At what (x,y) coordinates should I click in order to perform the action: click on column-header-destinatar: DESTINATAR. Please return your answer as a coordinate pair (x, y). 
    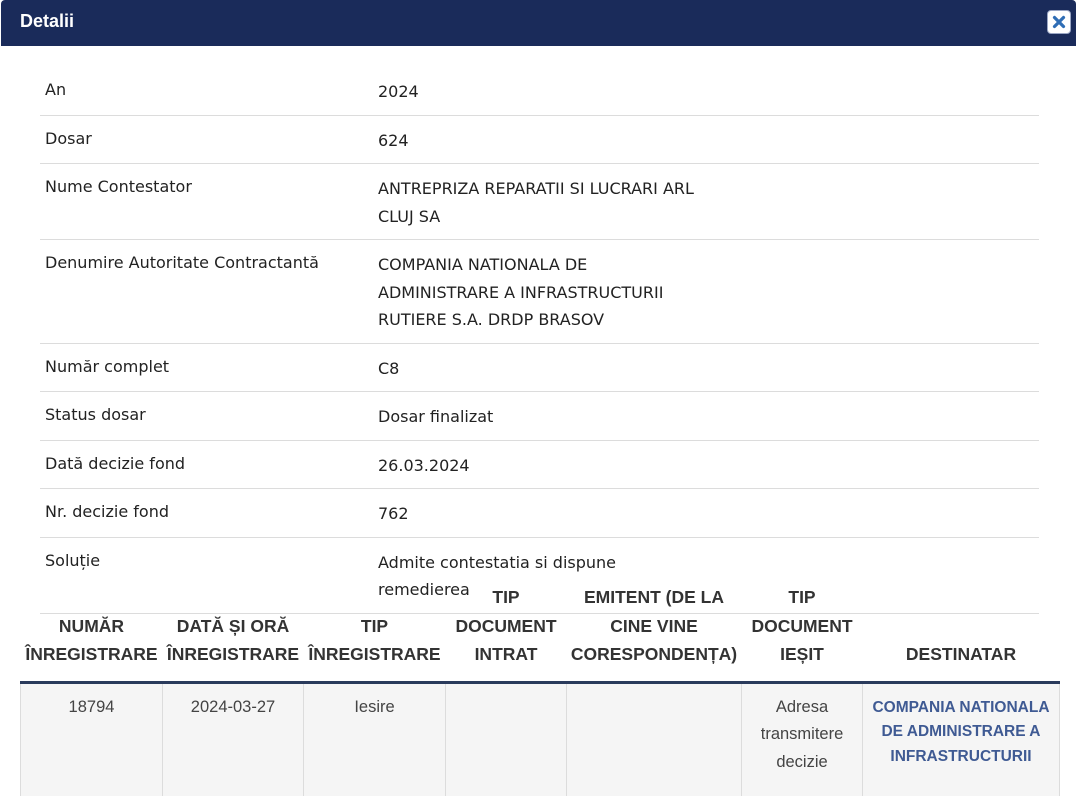
    Looking at the image, I should click on (961, 633).